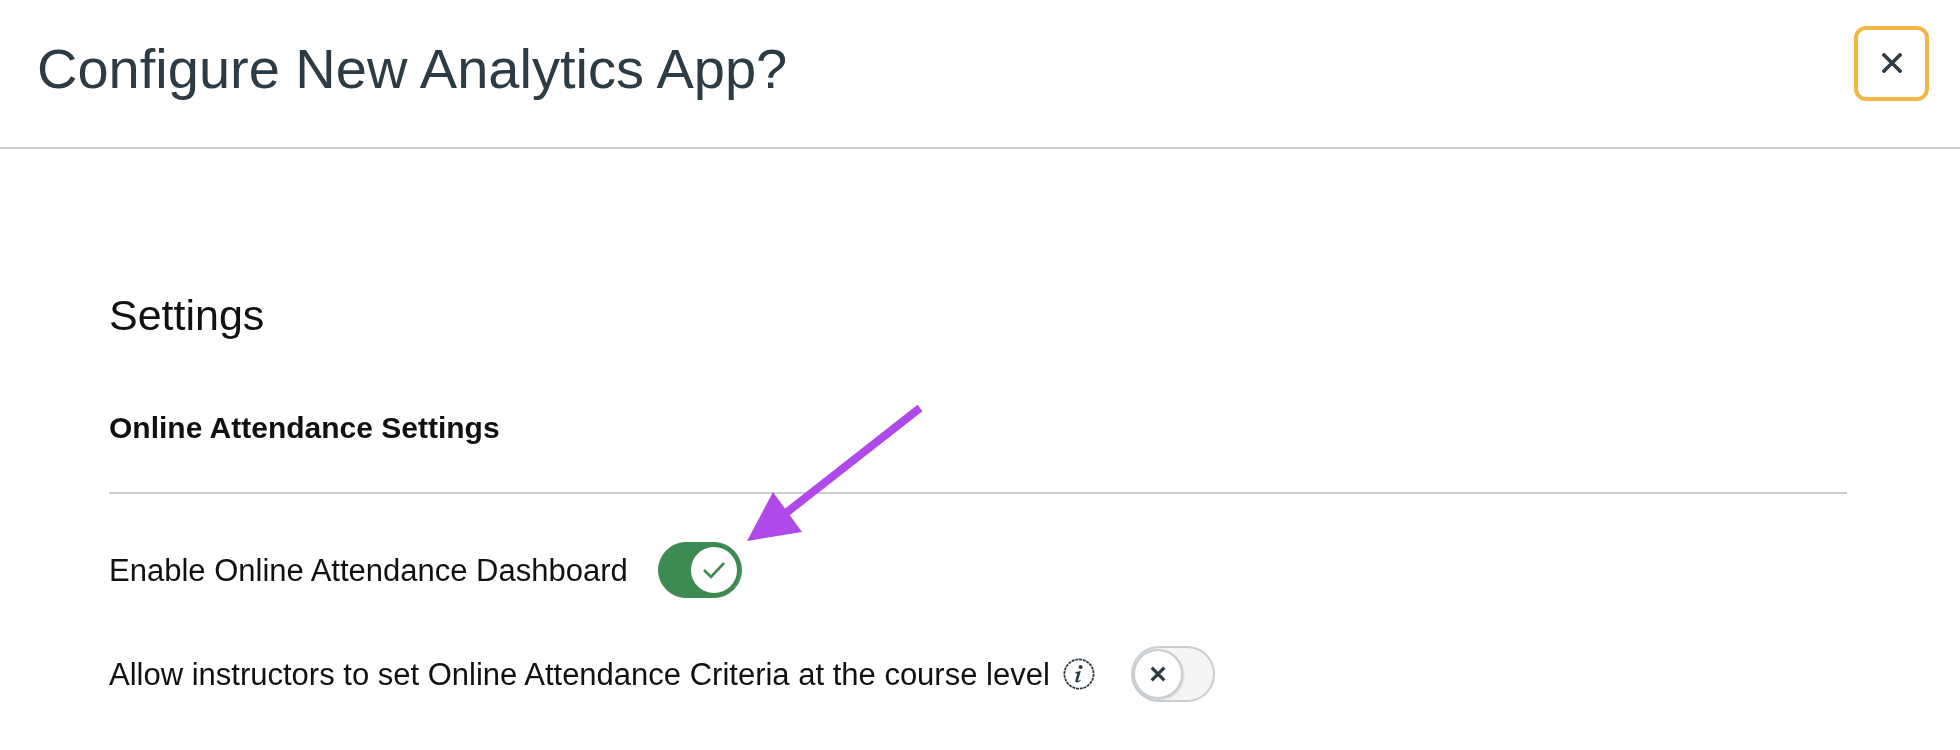 The width and height of the screenshot is (1960, 750). What do you see at coordinates (713, 570) in the screenshot?
I see `check-icon` at bounding box center [713, 570].